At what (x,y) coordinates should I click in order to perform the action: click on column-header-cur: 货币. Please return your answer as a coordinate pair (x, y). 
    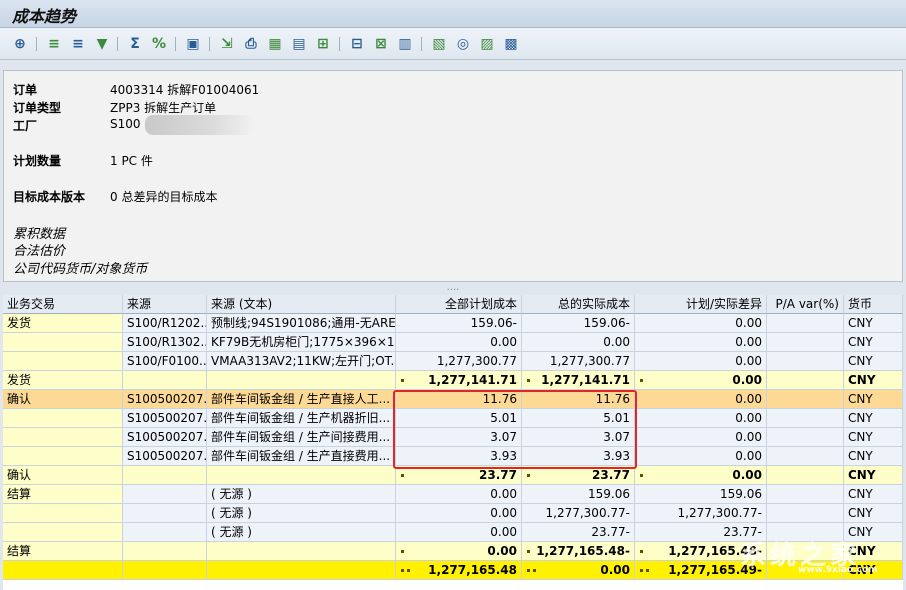
    Looking at the image, I should click on (873, 304).